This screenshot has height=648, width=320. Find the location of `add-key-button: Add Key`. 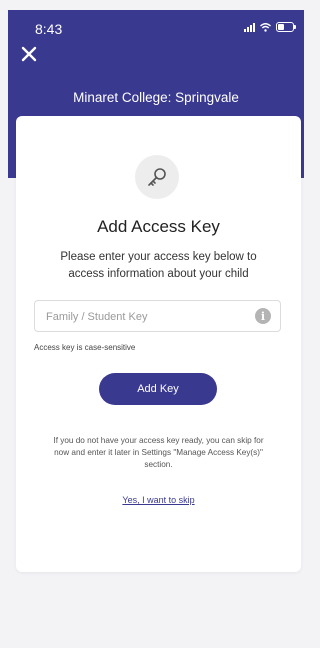

add-key-button: Add Key is located at coordinates (158, 389).